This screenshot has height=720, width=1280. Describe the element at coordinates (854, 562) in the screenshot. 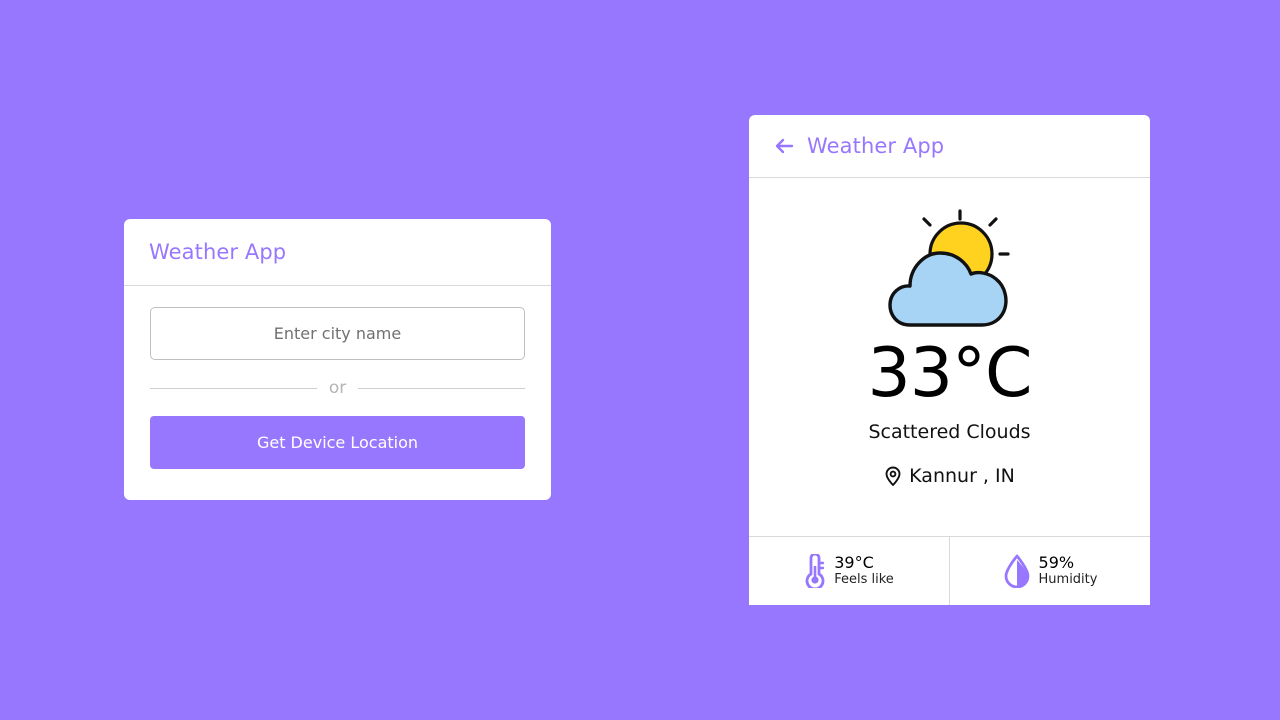

I see `feels-like-value: 39°C` at that location.